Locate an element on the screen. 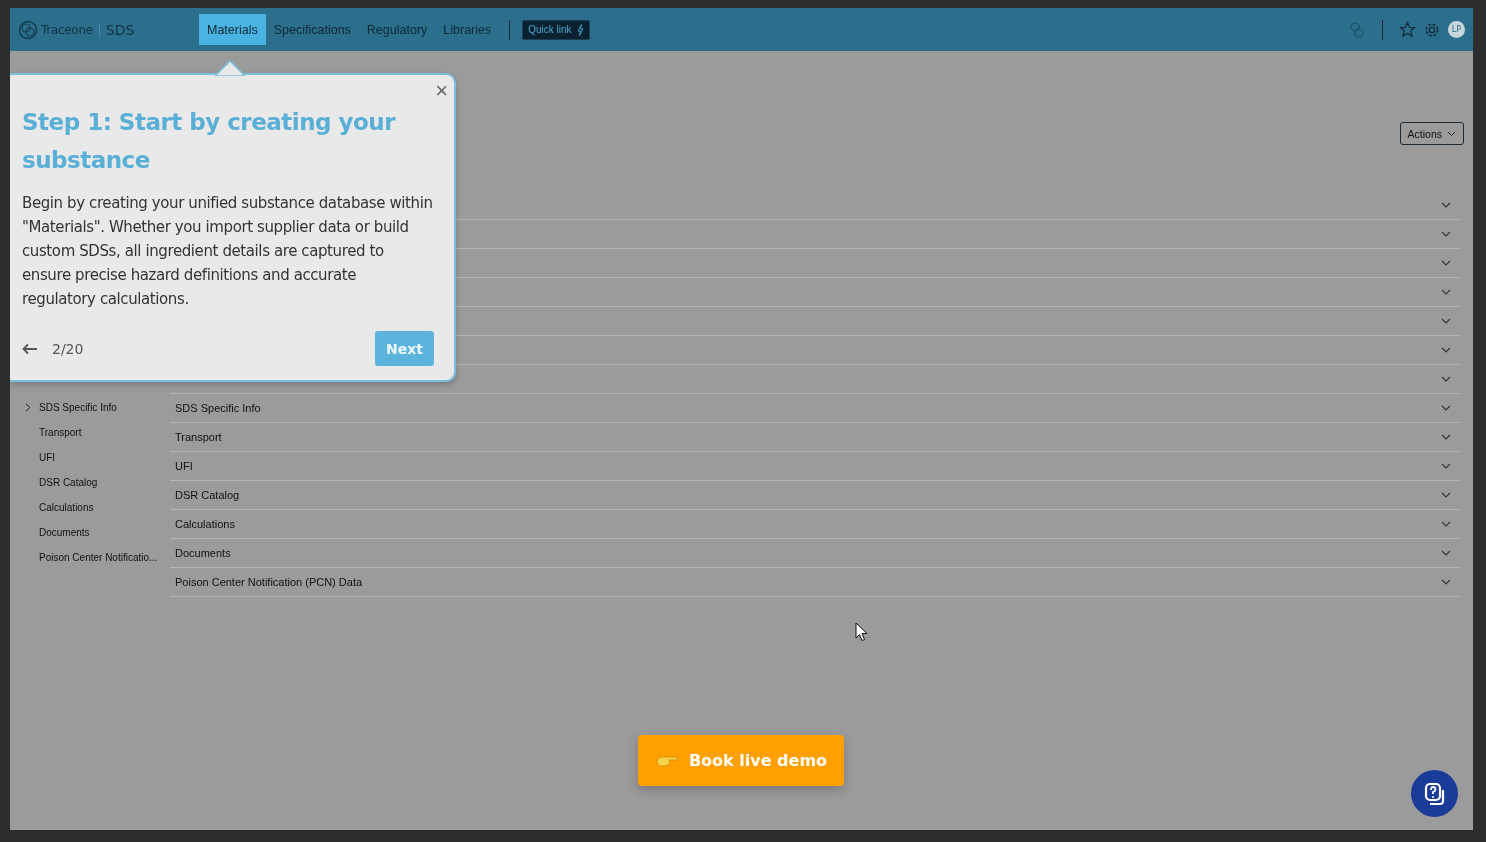  section-title: UFI is located at coordinates (184, 466).